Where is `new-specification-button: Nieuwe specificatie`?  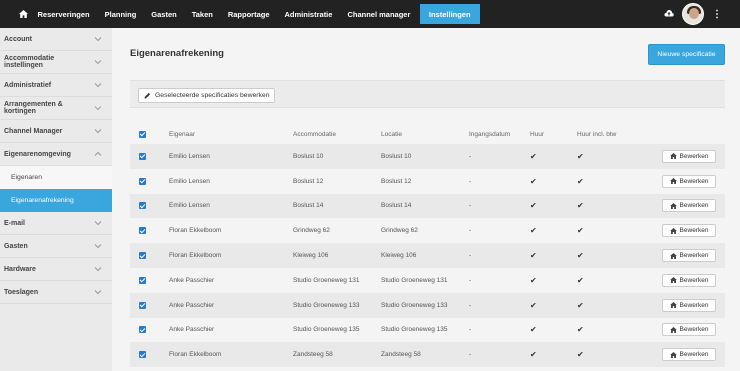 new-specification-button: Nieuwe specificatie is located at coordinates (686, 54).